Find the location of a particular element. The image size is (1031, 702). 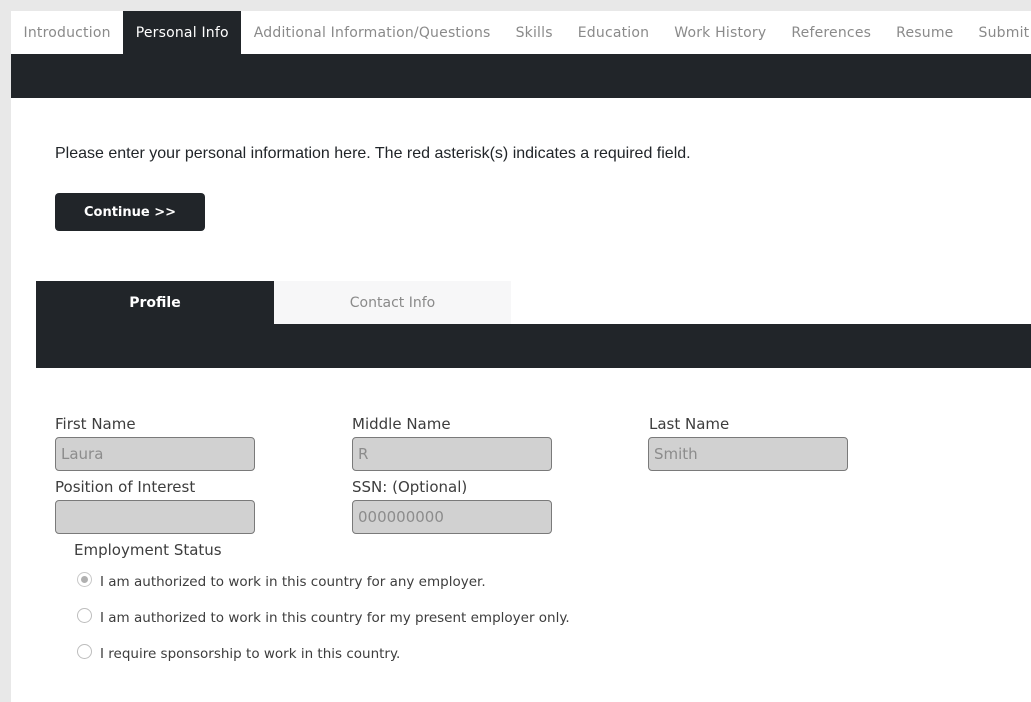

middle-name-label: Middle Name is located at coordinates (401, 424).